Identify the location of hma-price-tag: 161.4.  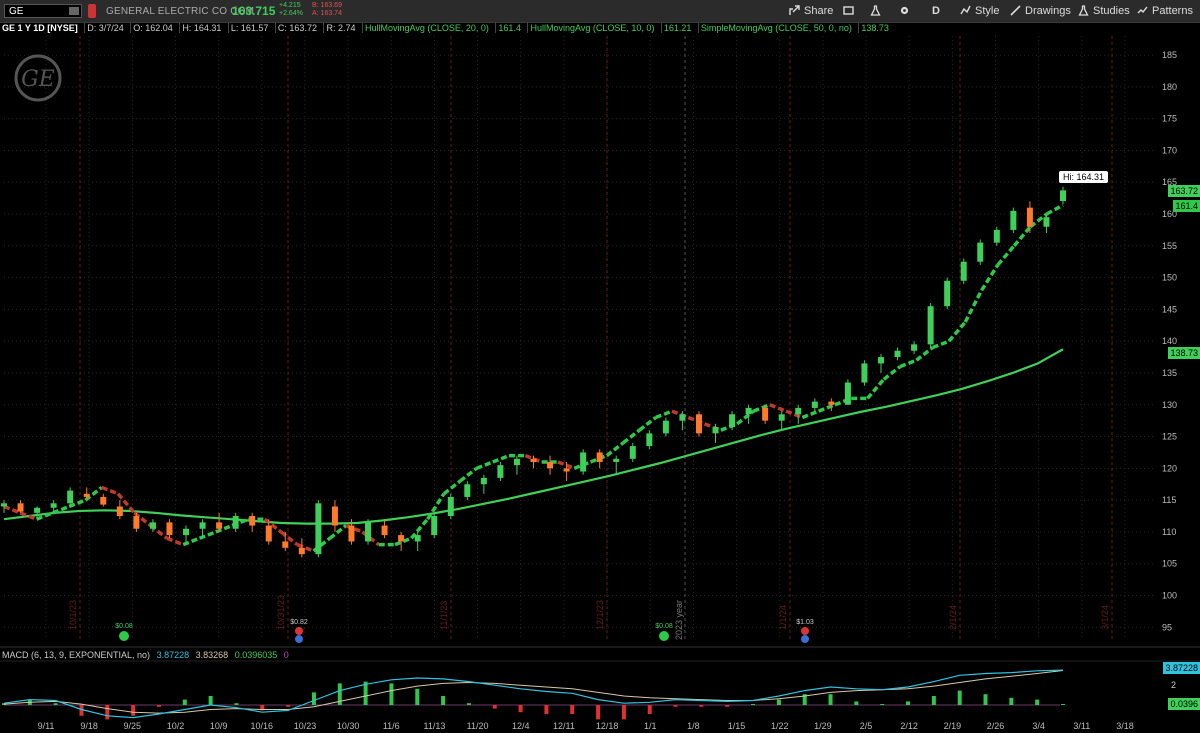
(1186, 206).